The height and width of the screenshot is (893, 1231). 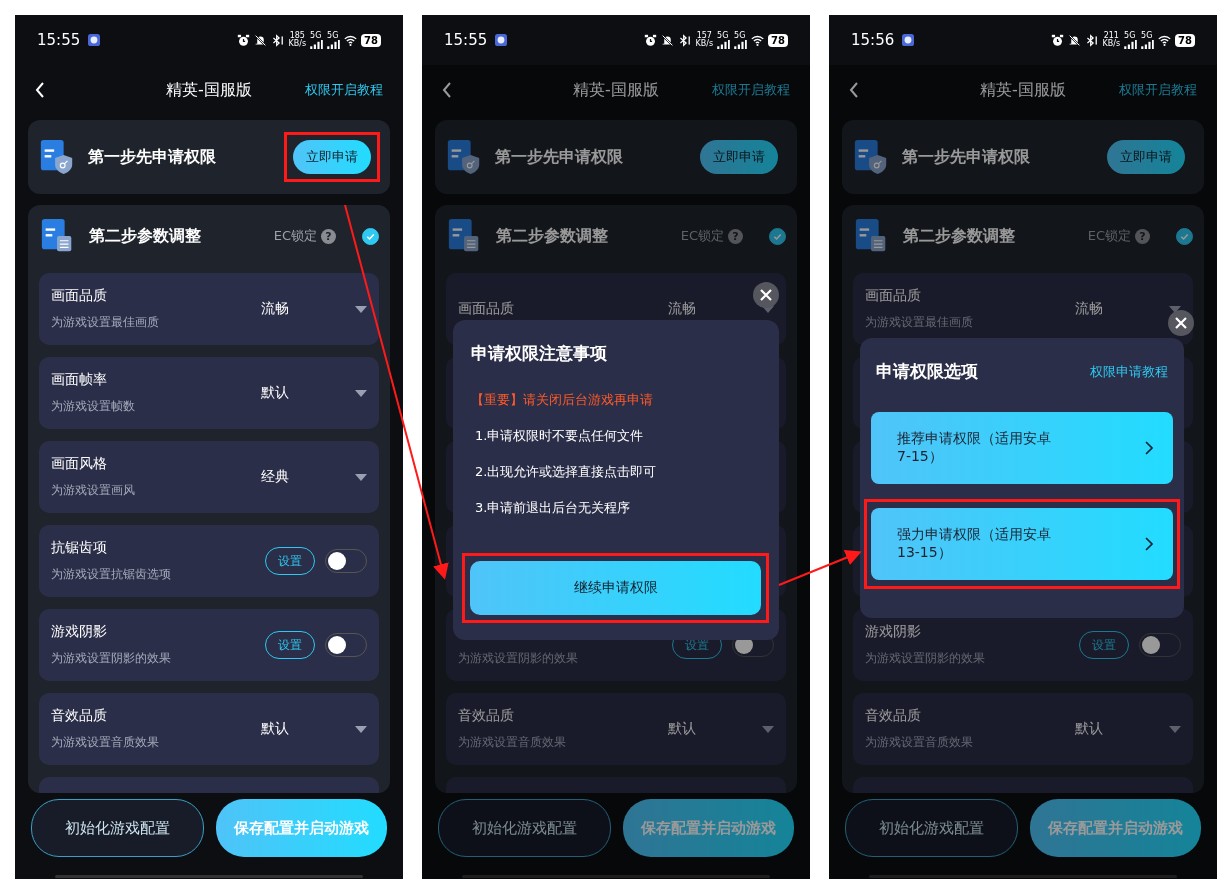 What do you see at coordinates (79, 548) in the screenshot?
I see `setting-title: 抗锯齿项` at bounding box center [79, 548].